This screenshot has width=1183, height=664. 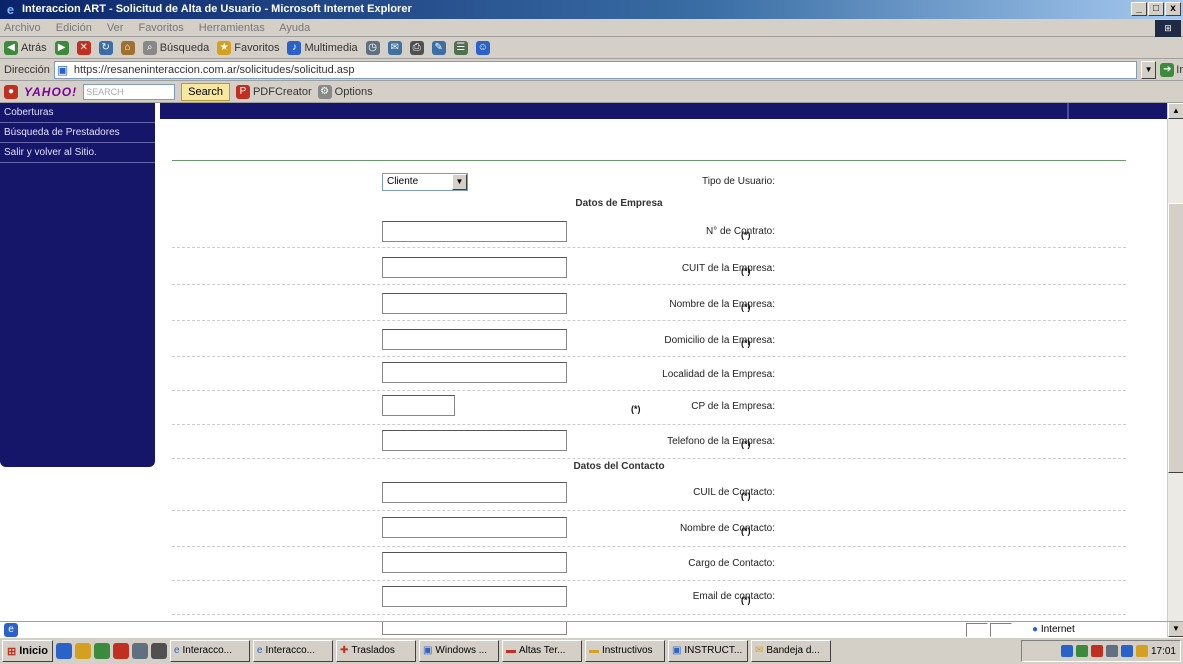 What do you see at coordinates (416, 47) in the screenshot?
I see `print-button: ⎙` at bounding box center [416, 47].